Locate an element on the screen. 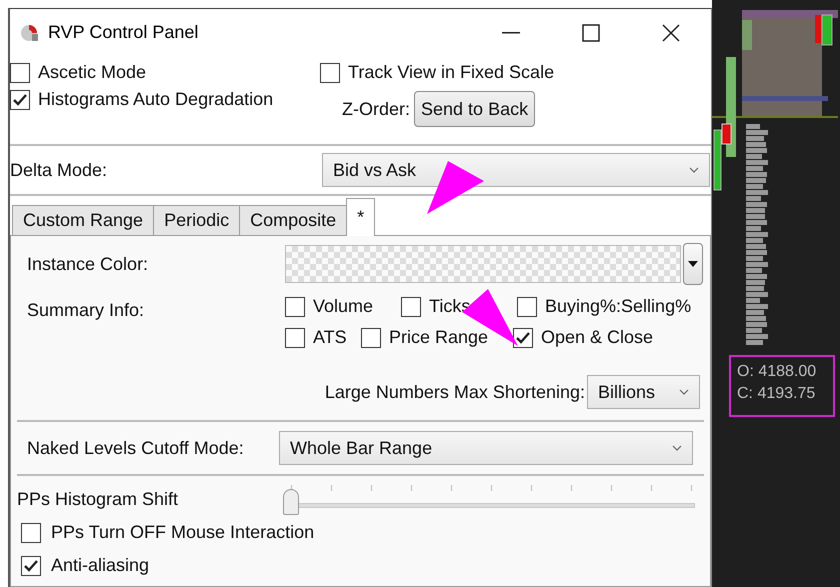  slider-thumb is located at coordinates (291, 502).